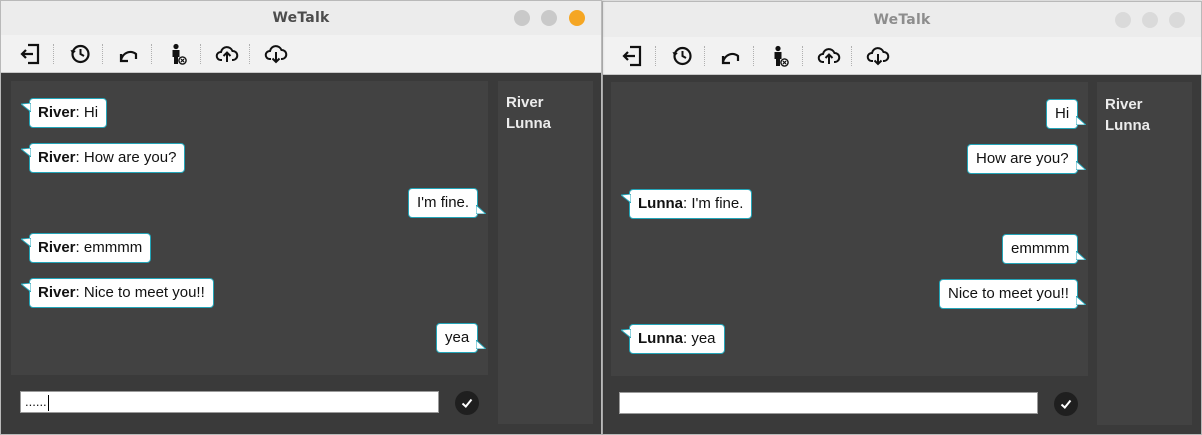 The height and width of the screenshot is (435, 1202). I want to click on message-text: emmmm, so click(1040, 248).